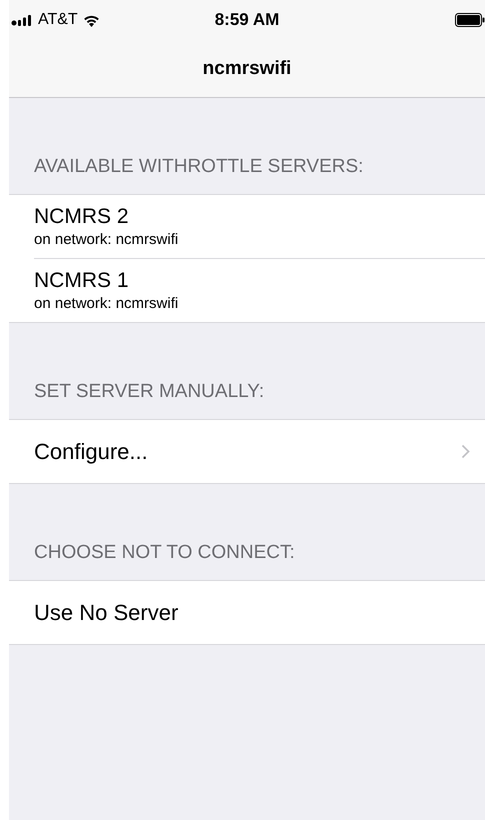 The width and height of the screenshot is (485, 820). I want to click on battery-icon, so click(470, 20).